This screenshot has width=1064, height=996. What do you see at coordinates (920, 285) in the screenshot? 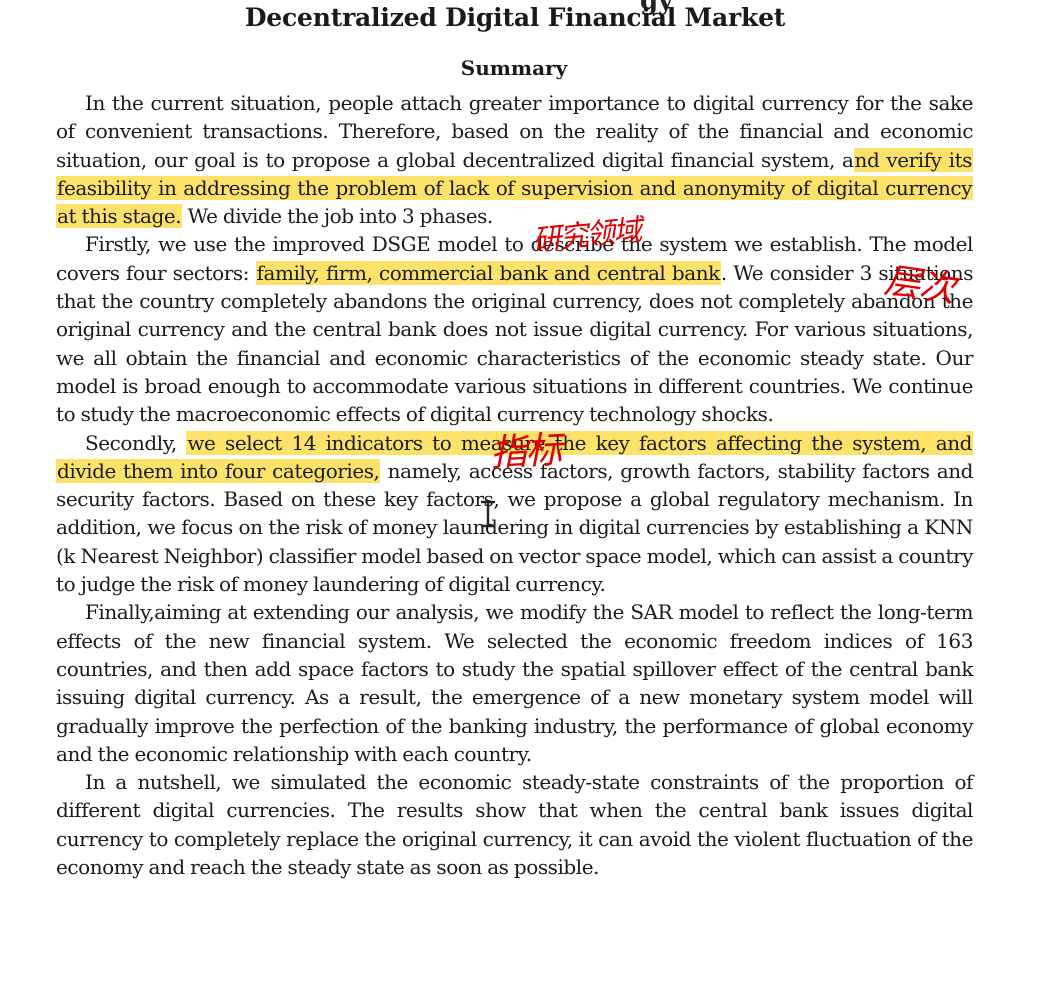
I see `handwritten-annotation: 层次` at bounding box center [920, 285].